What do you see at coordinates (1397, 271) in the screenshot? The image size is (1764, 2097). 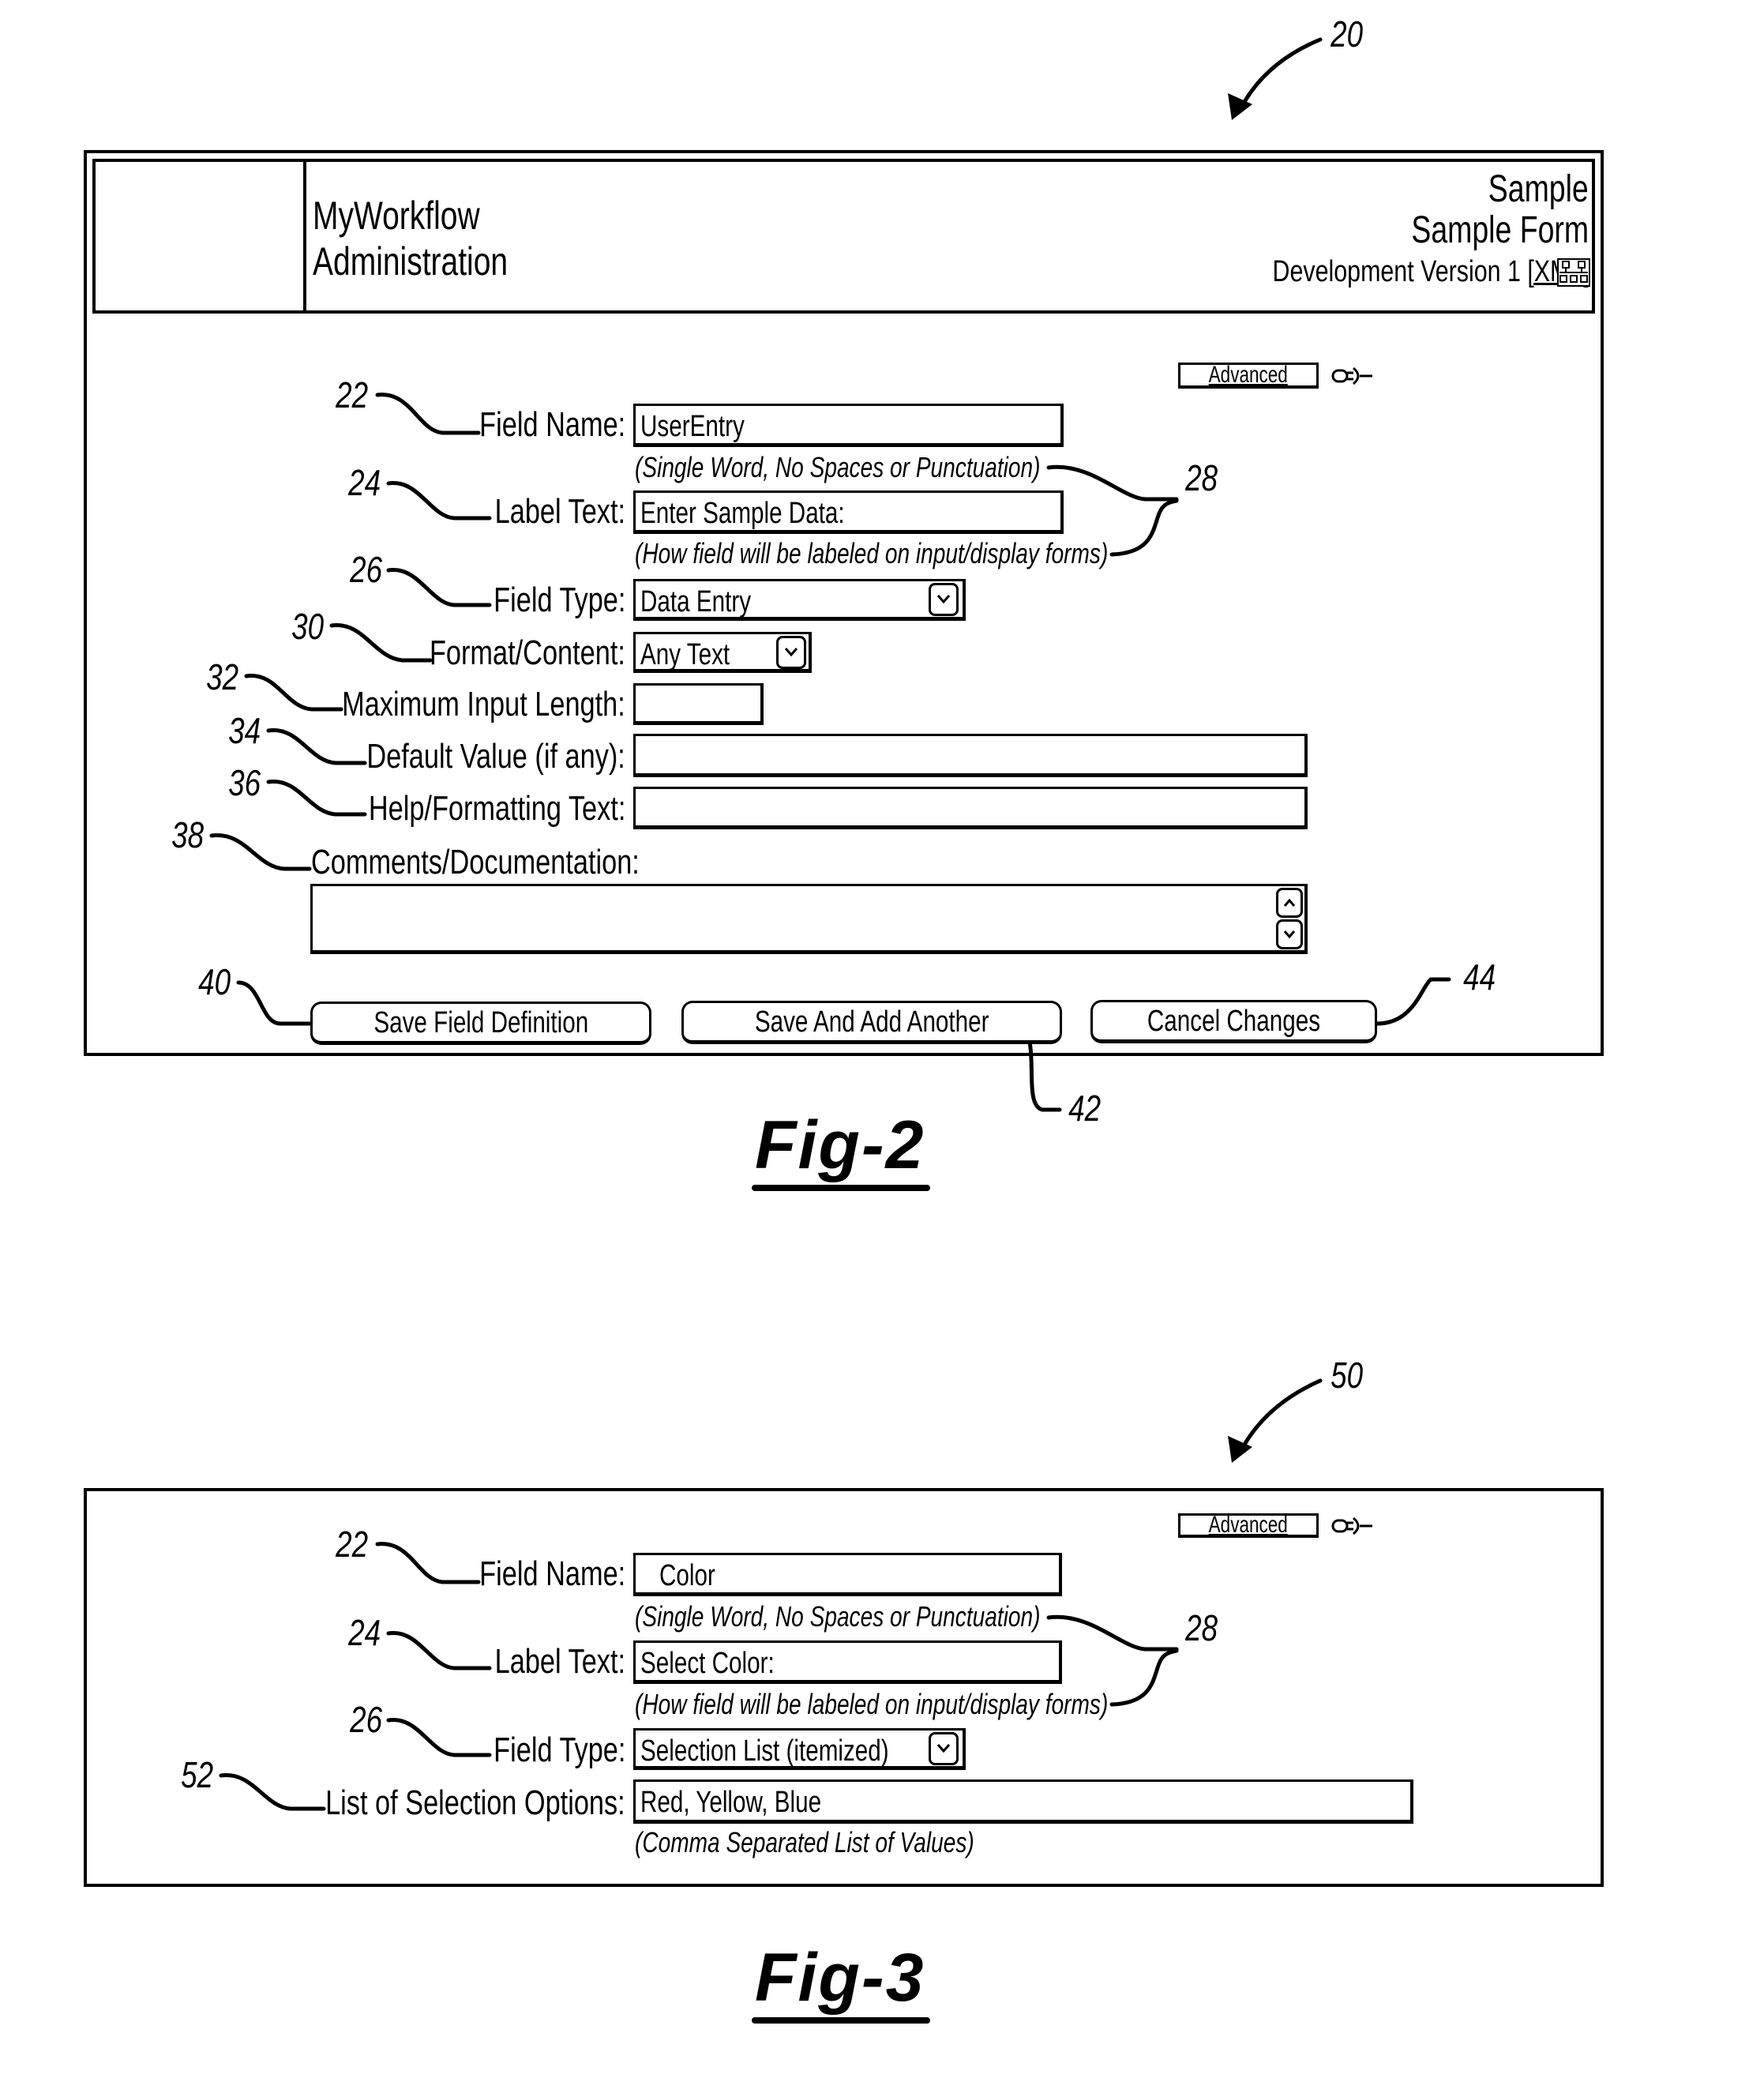 I see `version-text: Development Version 1` at bounding box center [1397, 271].